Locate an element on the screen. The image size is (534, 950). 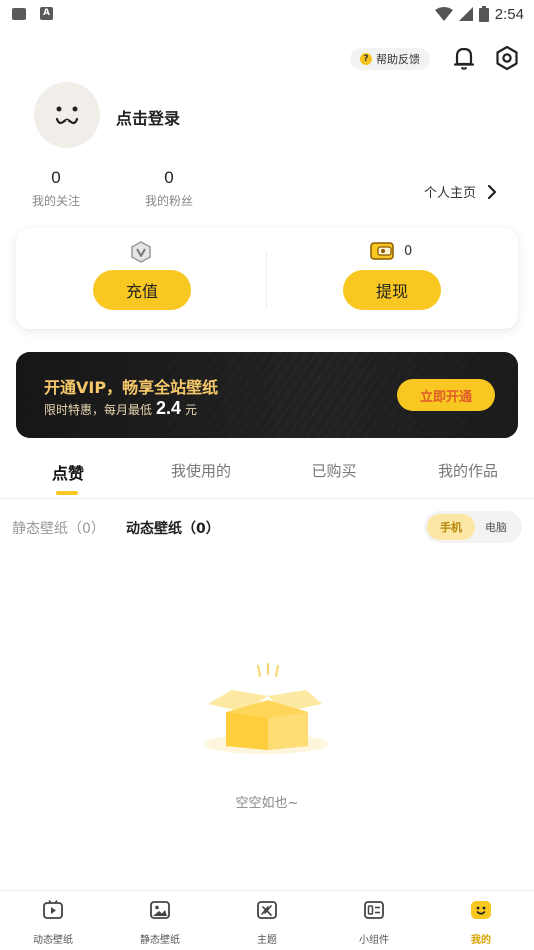
help-feedback-button: ? 帮助反馈 is located at coordinates (390, 59).